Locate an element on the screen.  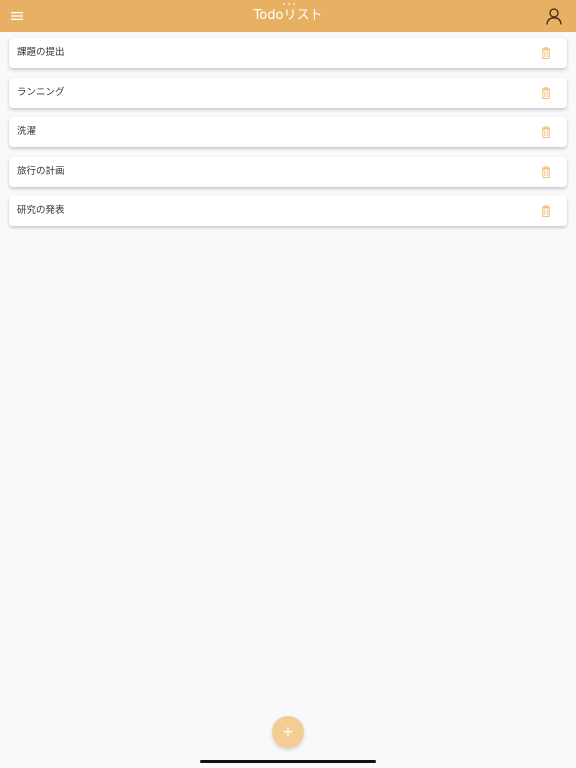
user-account-icon is located at coordinates (554, 16).